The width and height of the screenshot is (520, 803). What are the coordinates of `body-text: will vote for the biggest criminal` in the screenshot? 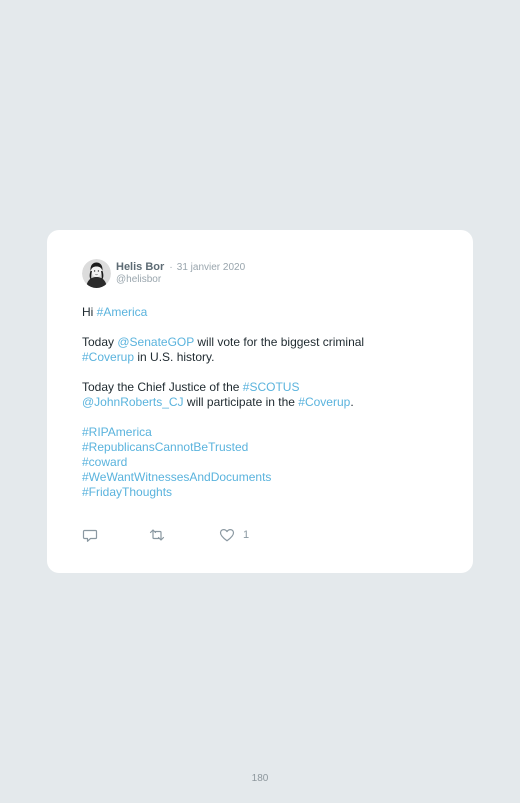 It's located at (279, 342).